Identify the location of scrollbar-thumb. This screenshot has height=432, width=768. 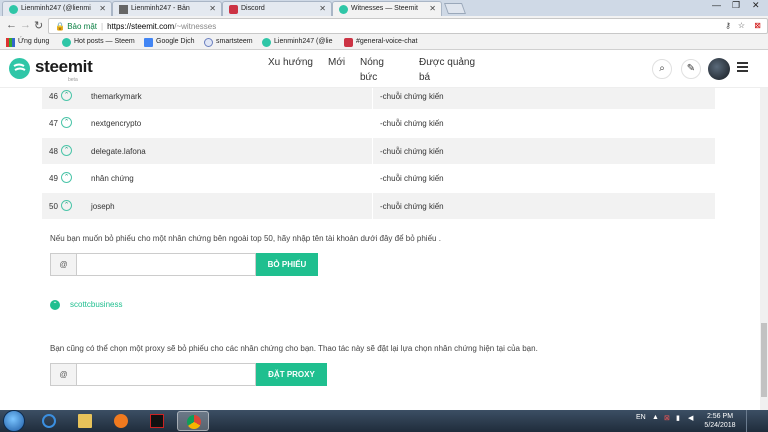
(764, 360).